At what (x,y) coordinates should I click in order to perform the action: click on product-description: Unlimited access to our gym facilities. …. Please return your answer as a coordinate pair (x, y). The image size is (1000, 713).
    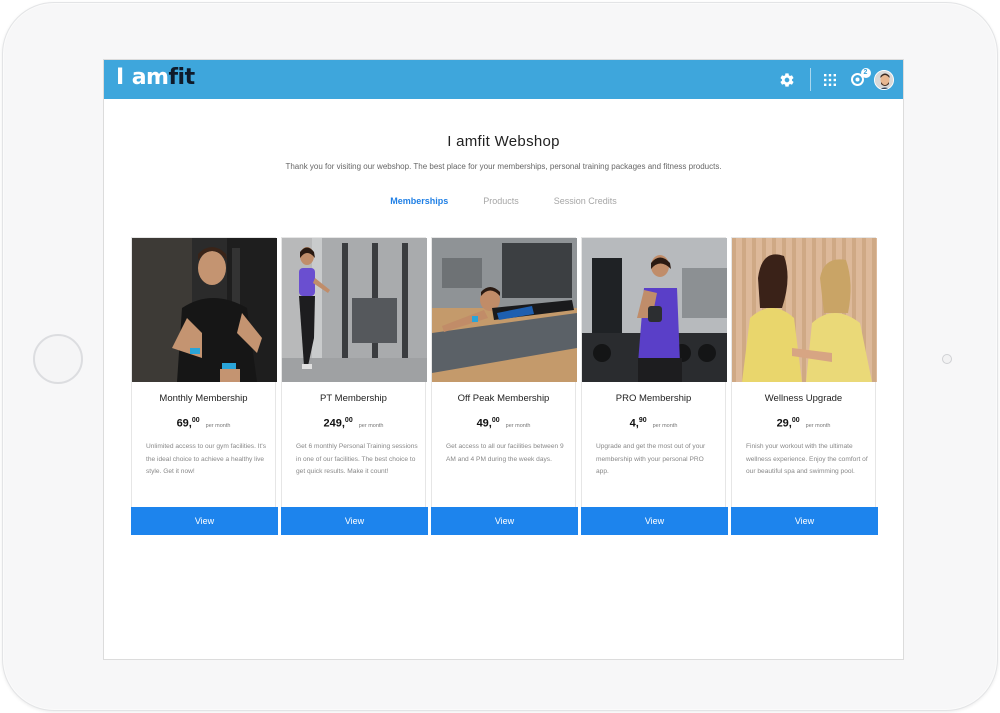
    Looking at the image, I should click on (206, 459).